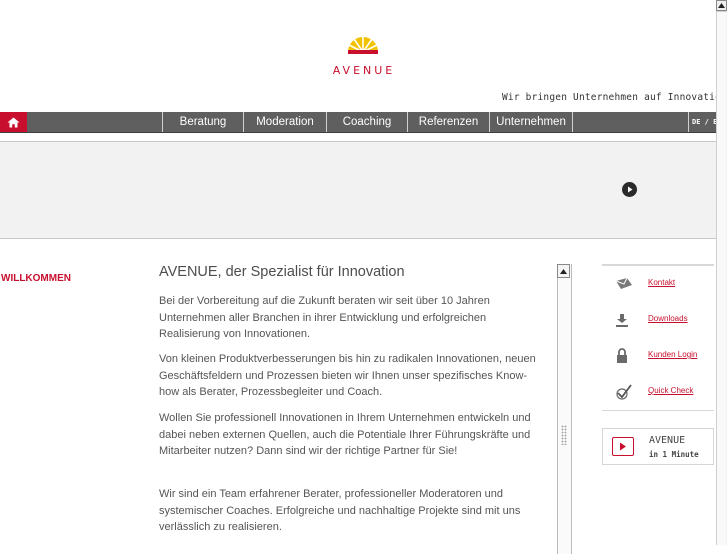  I want to click on envelope-icon, so click(624, 284).